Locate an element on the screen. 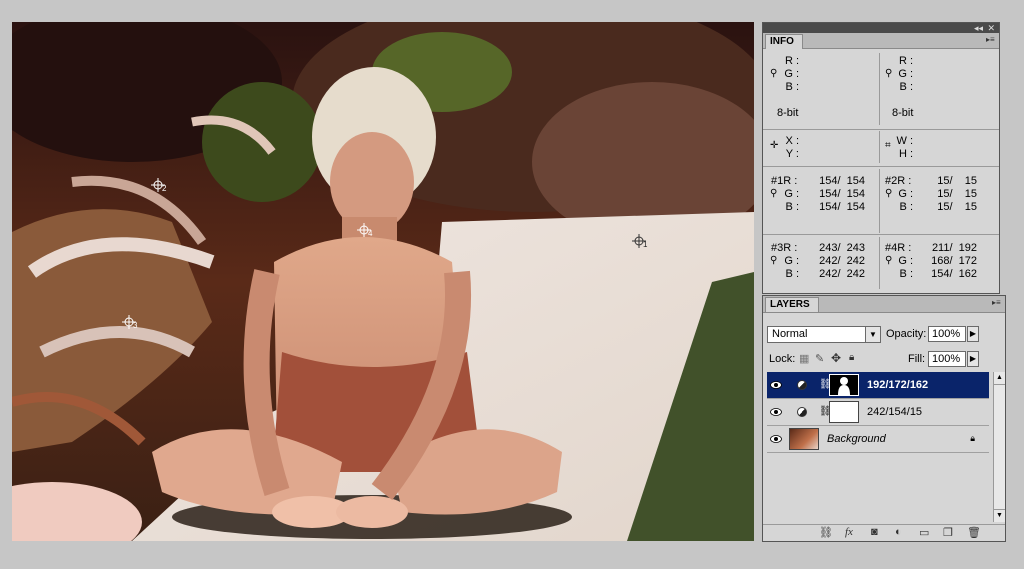 The image size is (1024, 569). color-sampler-2: 2 is located at coordinates (159, 185).